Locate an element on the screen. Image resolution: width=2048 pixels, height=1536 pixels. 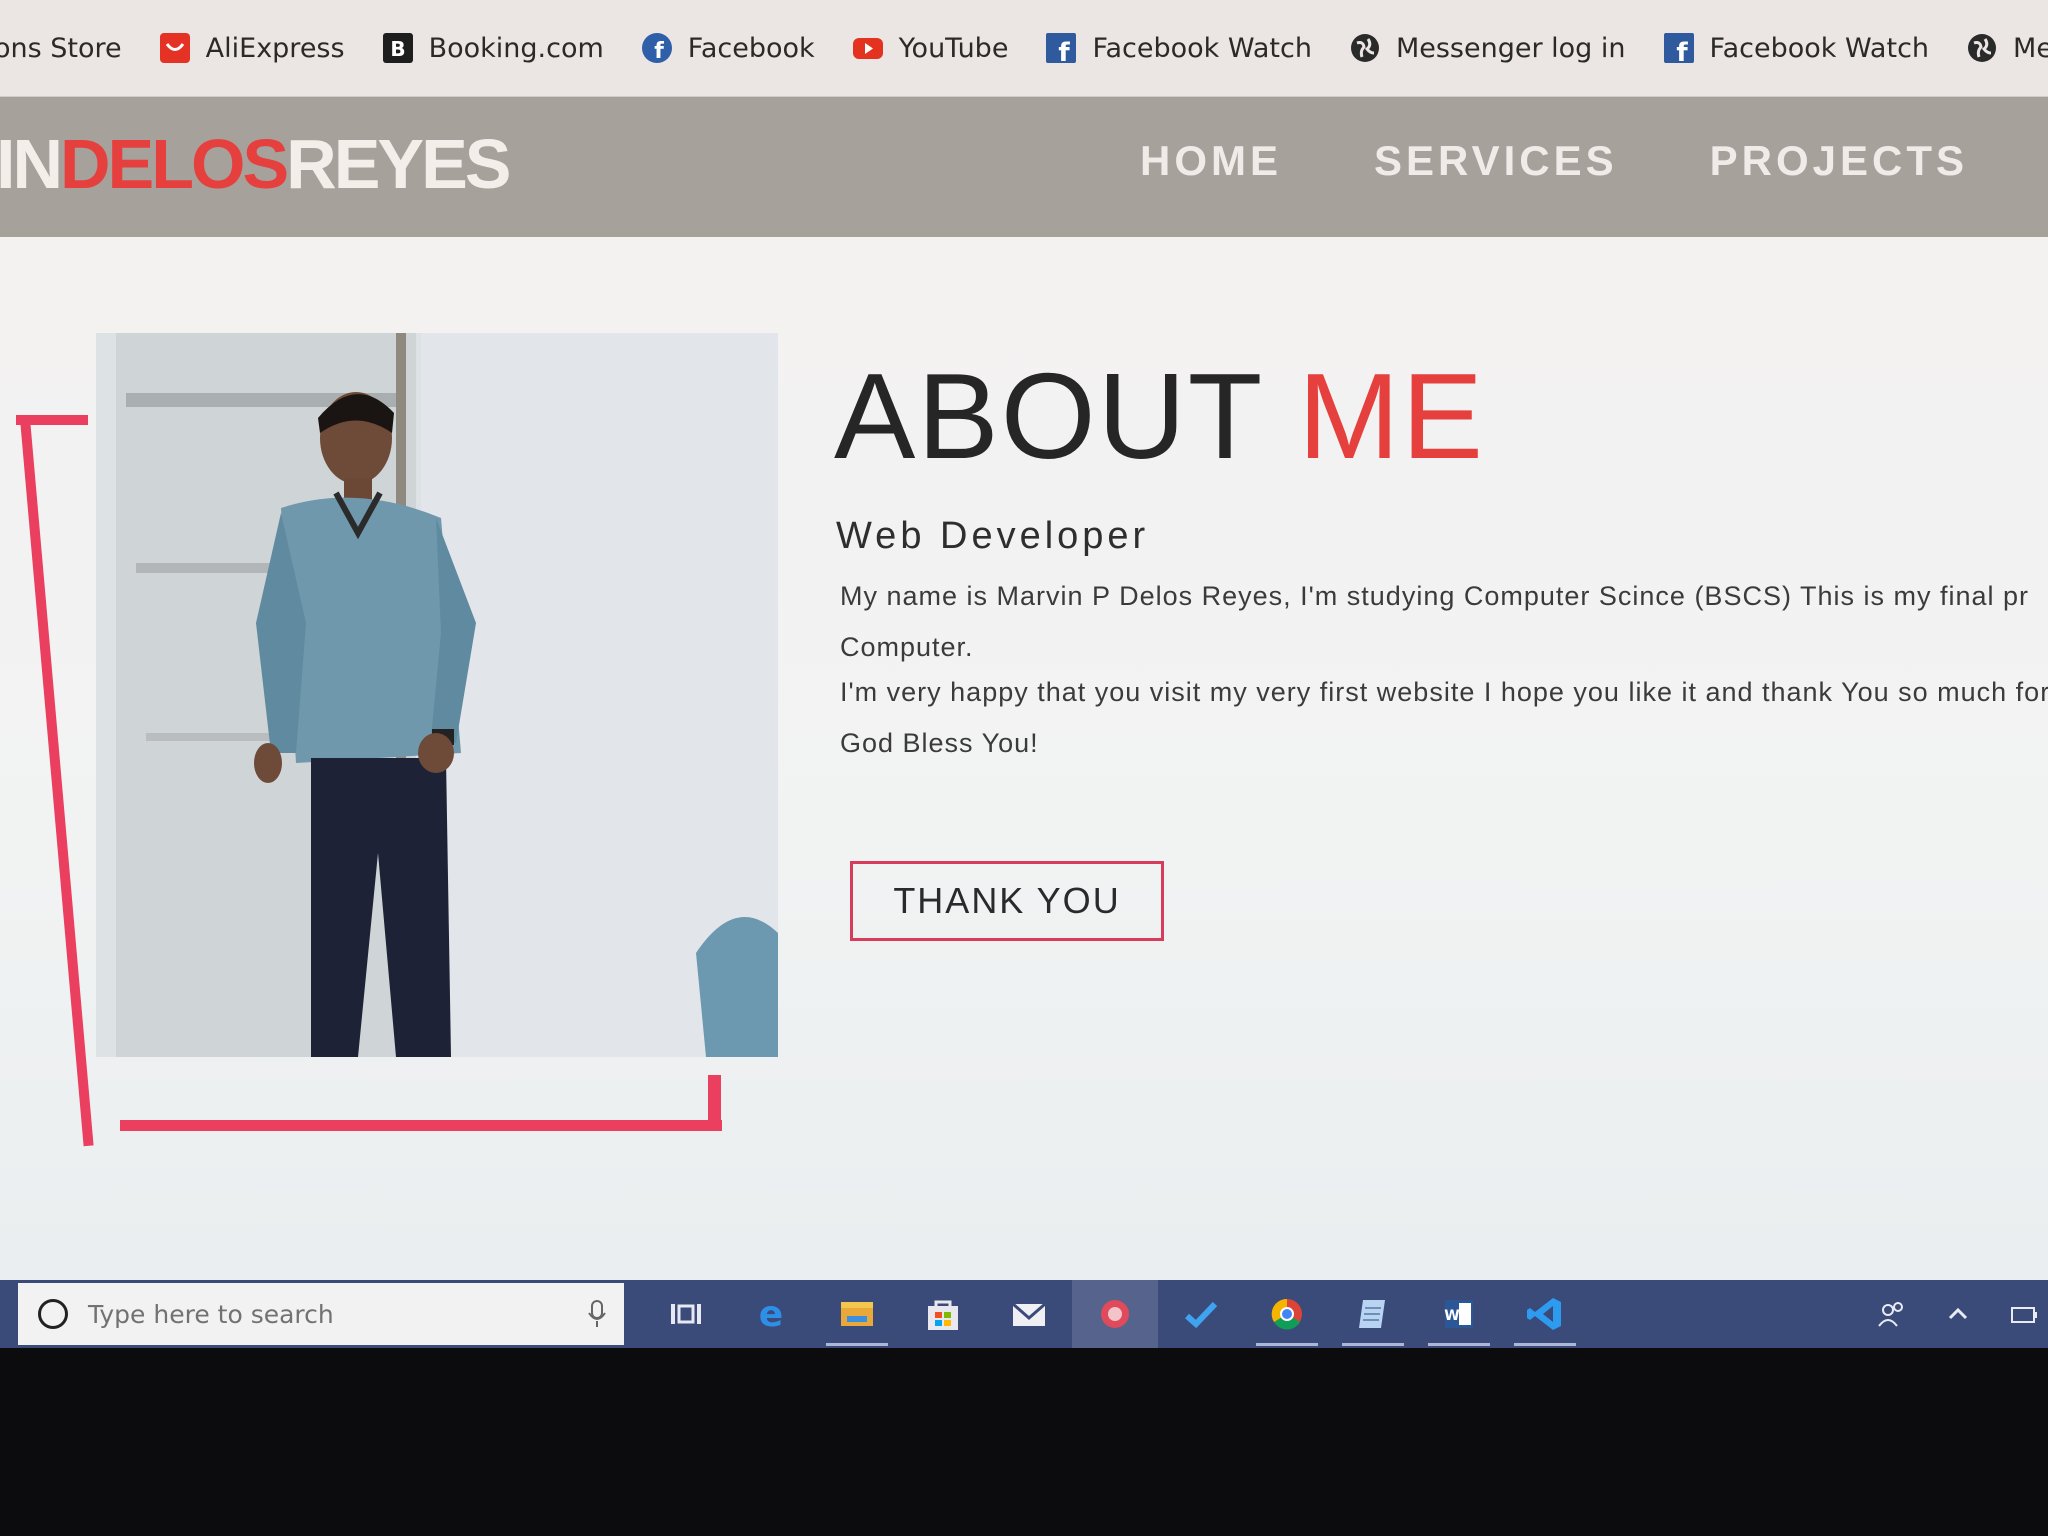
bookmark-youtube: YouTube is located at coordinates (930, 48).